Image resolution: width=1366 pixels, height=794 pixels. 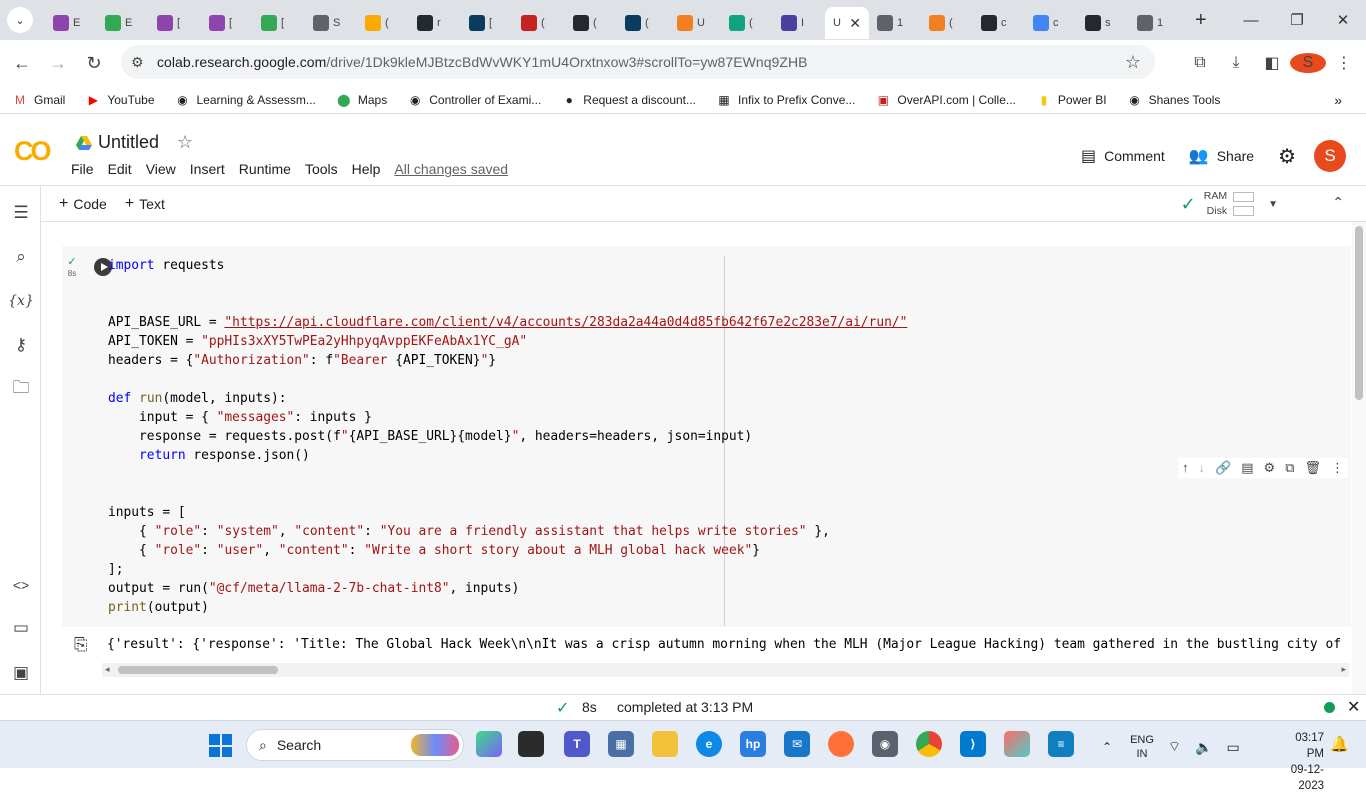 I want to click on chrome-icon, so click(x=929, y=744).